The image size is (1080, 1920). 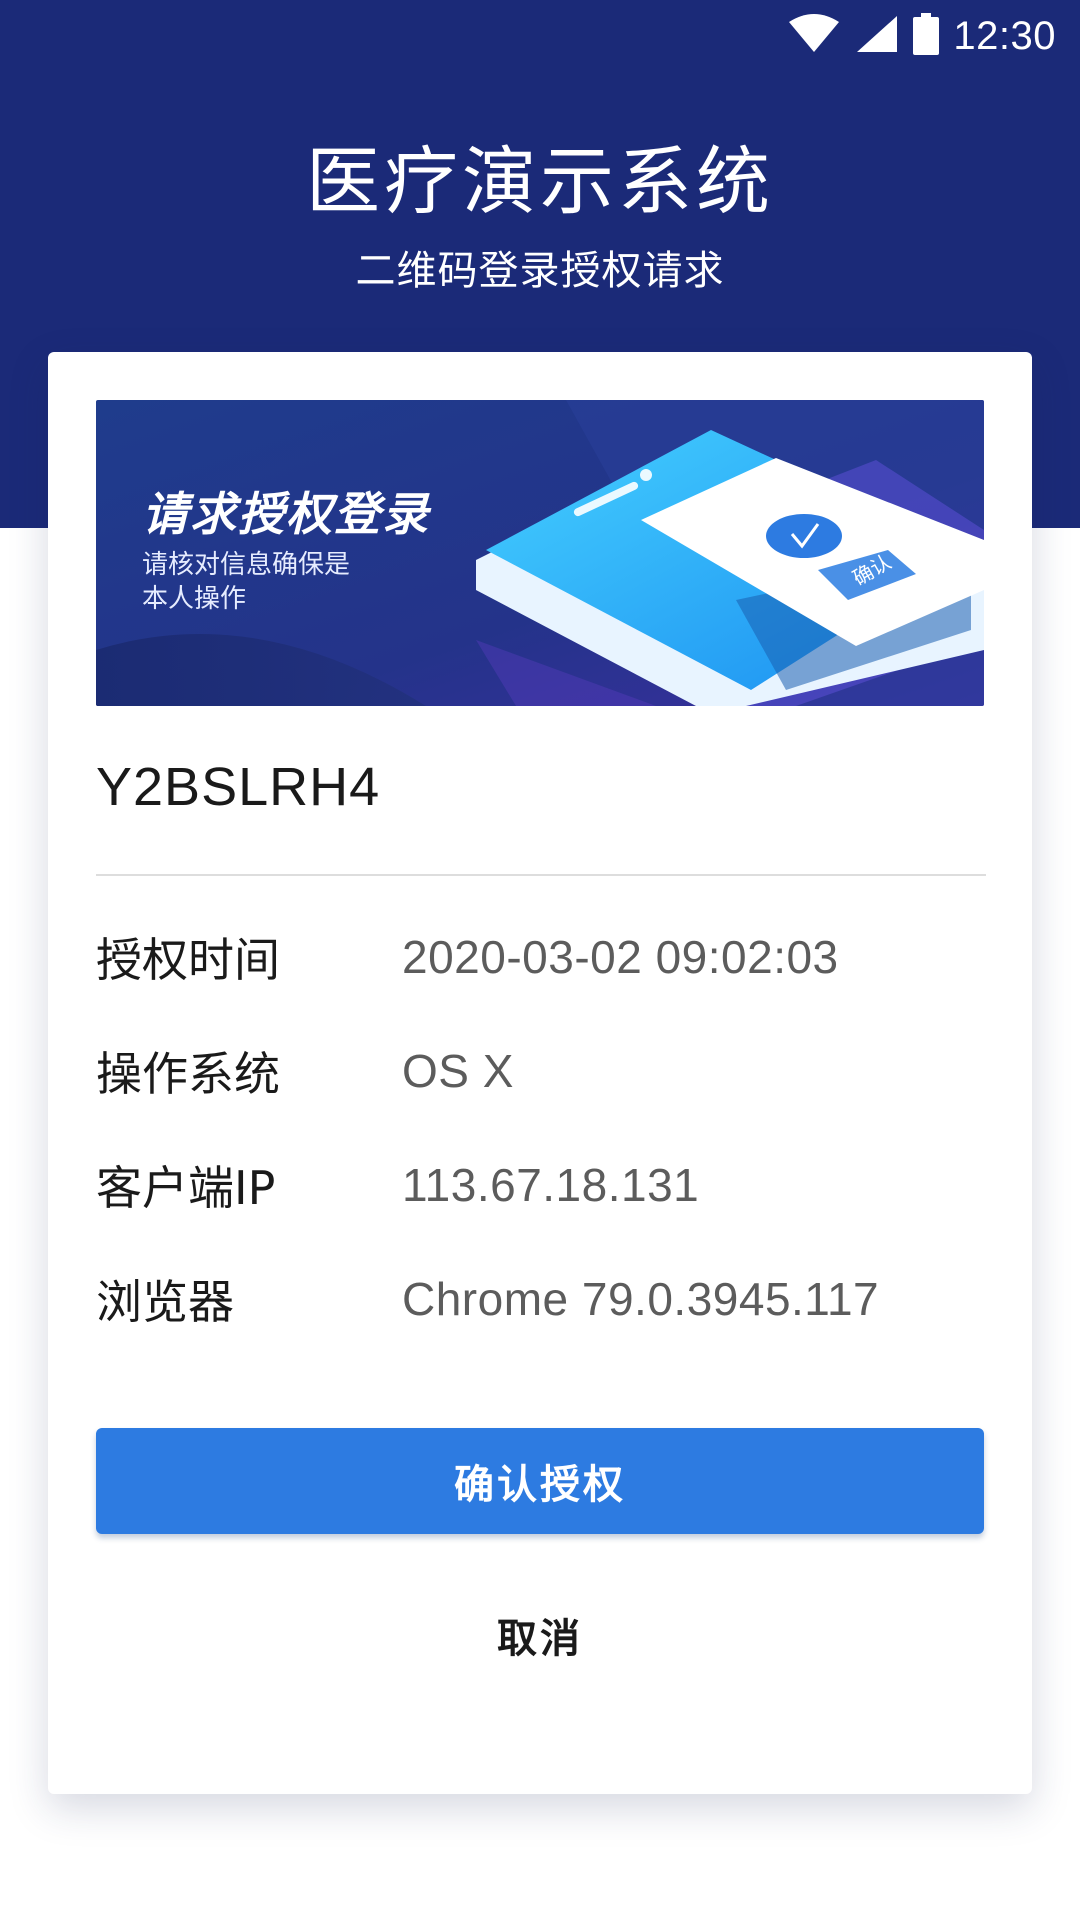 I want to click on auth-code: Y2BSLRH4, so click(x=238, y=787).